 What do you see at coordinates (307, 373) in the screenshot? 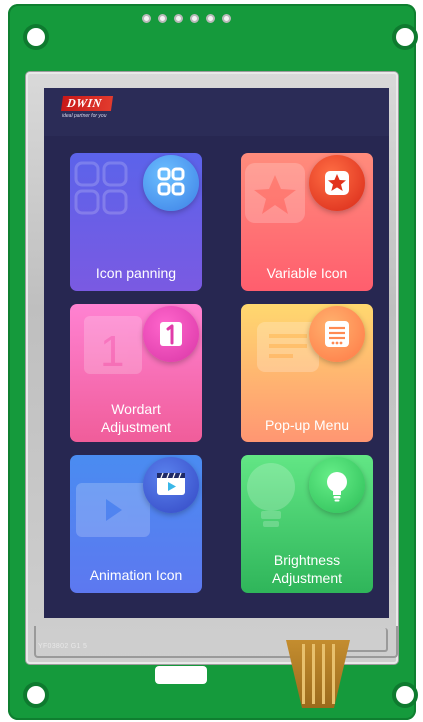
I see `popup-menu-card: Pop-up Menu` at bounding box center [307, 373].